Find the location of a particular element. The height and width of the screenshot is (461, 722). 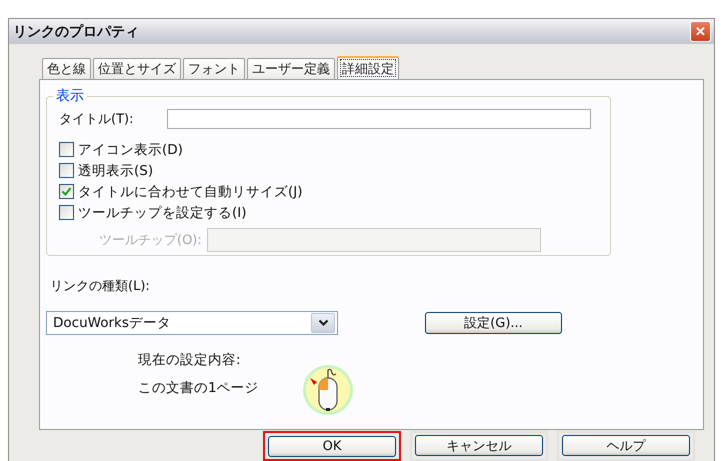

tab: 位置とサイズ is located at coordinates (137, 68).